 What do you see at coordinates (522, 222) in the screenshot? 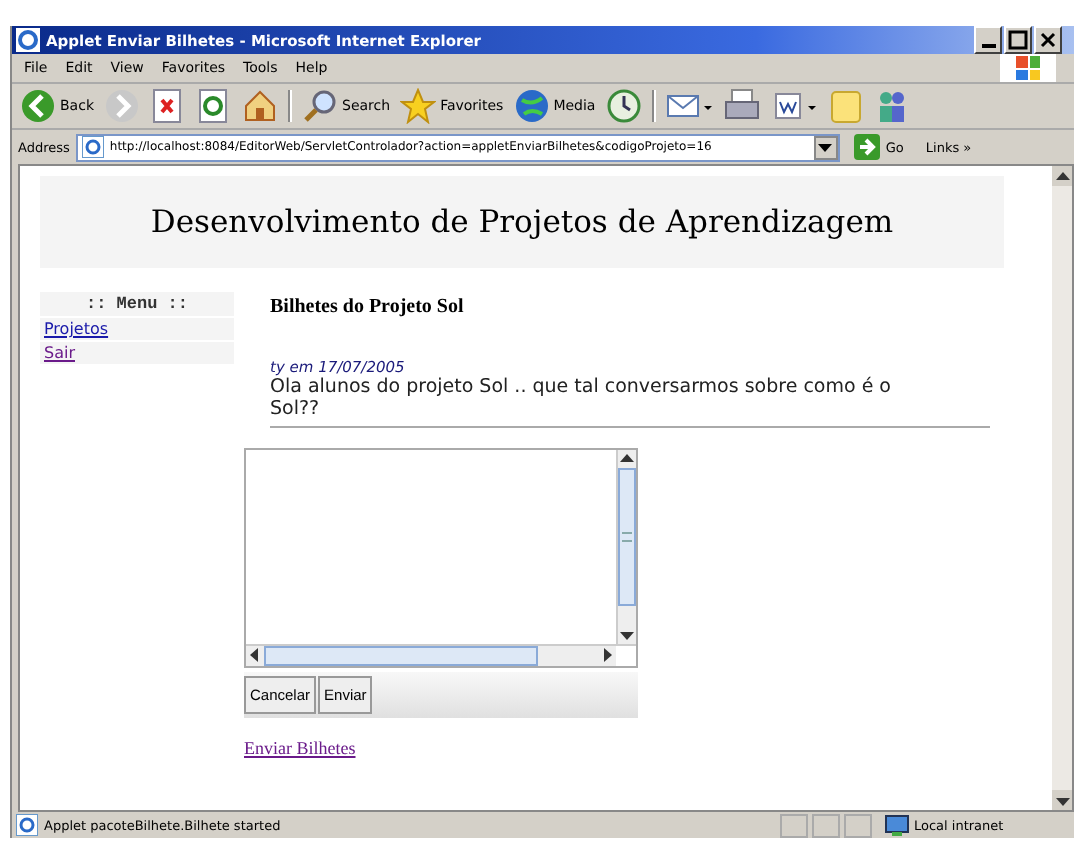
I see `page-heading: Desenvolvimento de Projetos de Aprendizagem` at bounding box center [522, 222].